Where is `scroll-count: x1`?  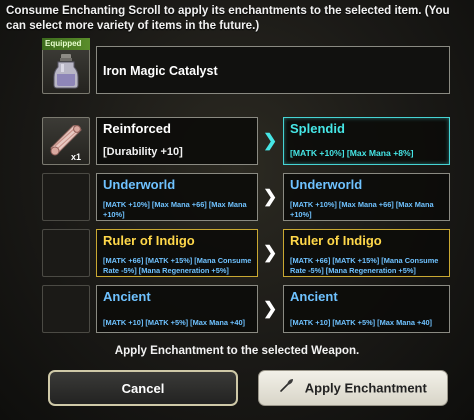
scroll-count: x1 is located at coordinates (76, 157).